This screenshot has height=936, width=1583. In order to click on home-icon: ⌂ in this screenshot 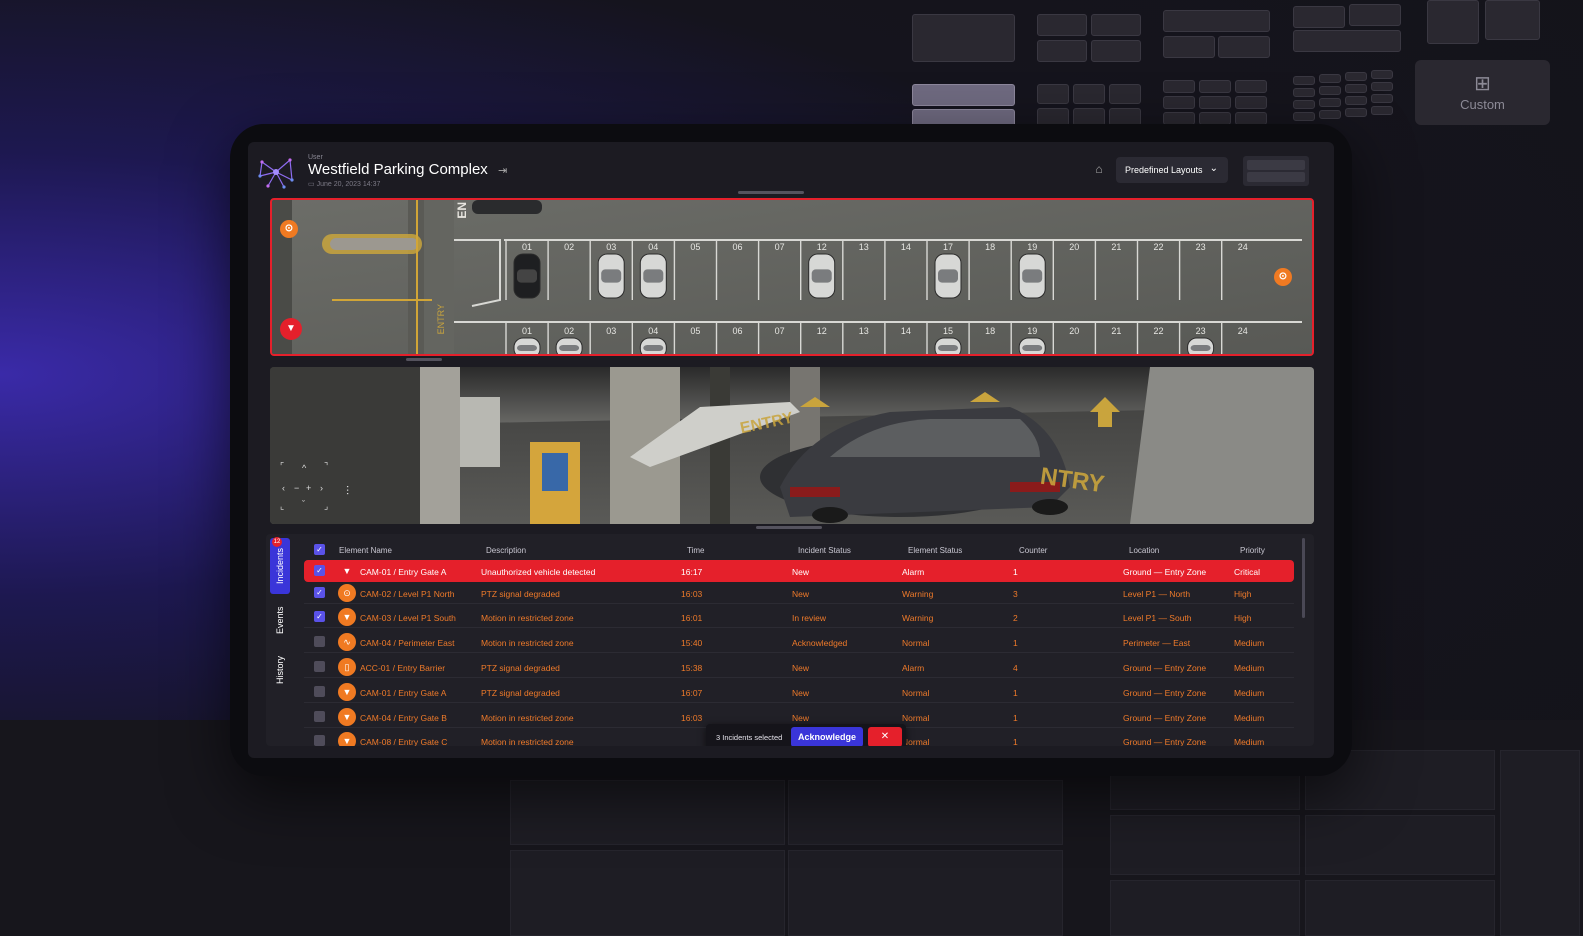, I will do `click(1099, 170)`.